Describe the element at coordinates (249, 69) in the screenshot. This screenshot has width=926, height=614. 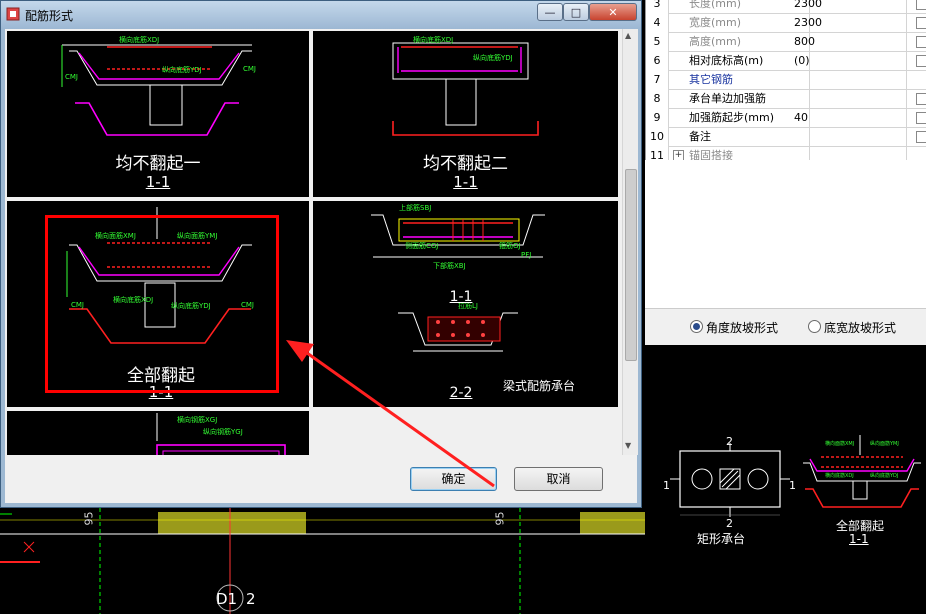
I see `thumb1-label-cmj-right: CMJ` at that location.